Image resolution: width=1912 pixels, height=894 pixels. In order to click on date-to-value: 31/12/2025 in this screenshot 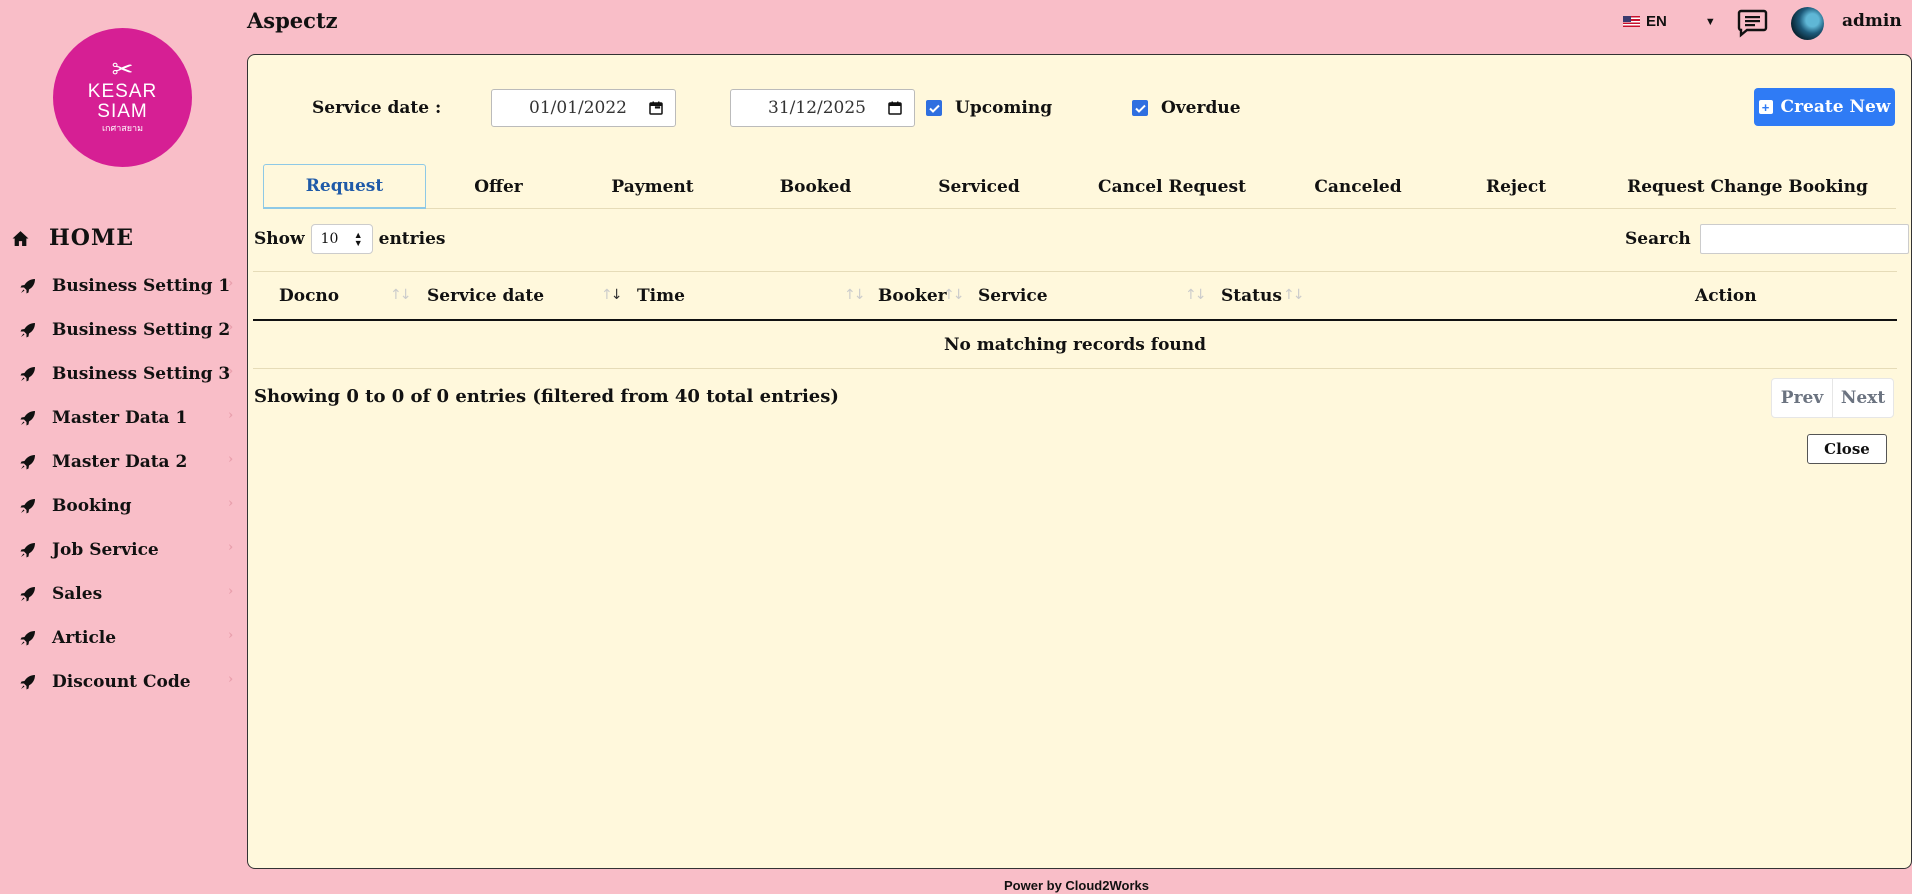, I will do `click(817, 108)`.